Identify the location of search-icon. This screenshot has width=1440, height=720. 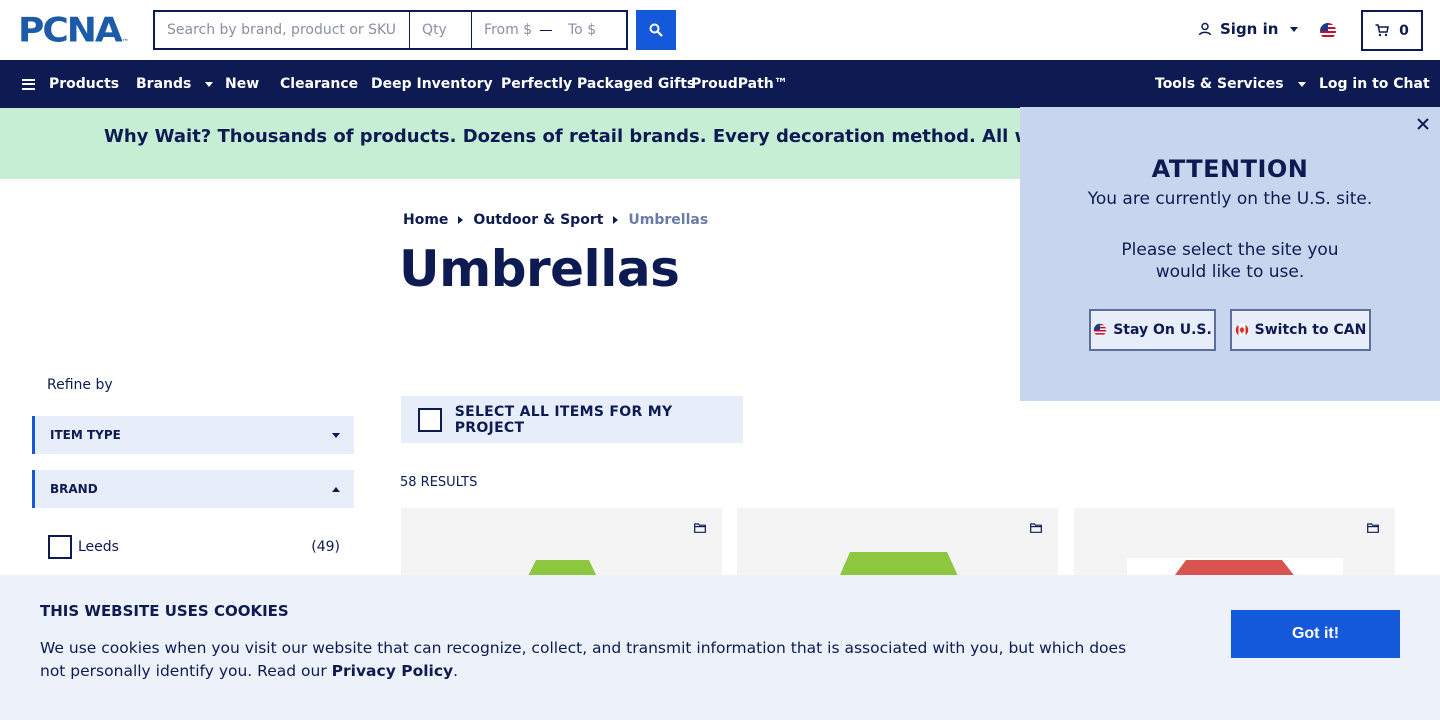
(656, 30).